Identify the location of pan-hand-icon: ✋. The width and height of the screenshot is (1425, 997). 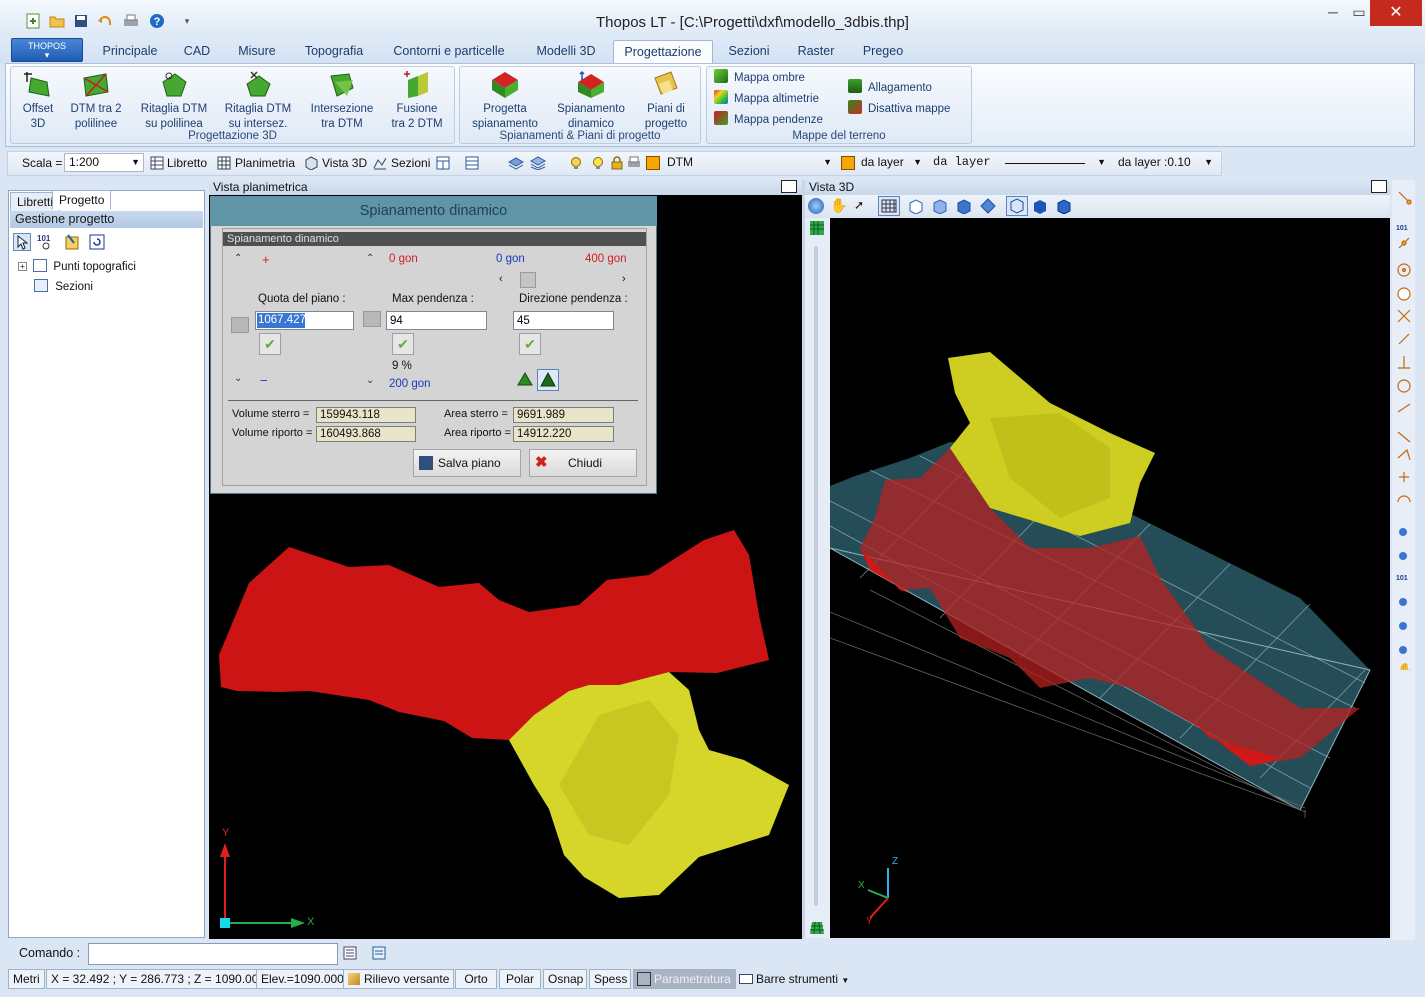
(838, 205).